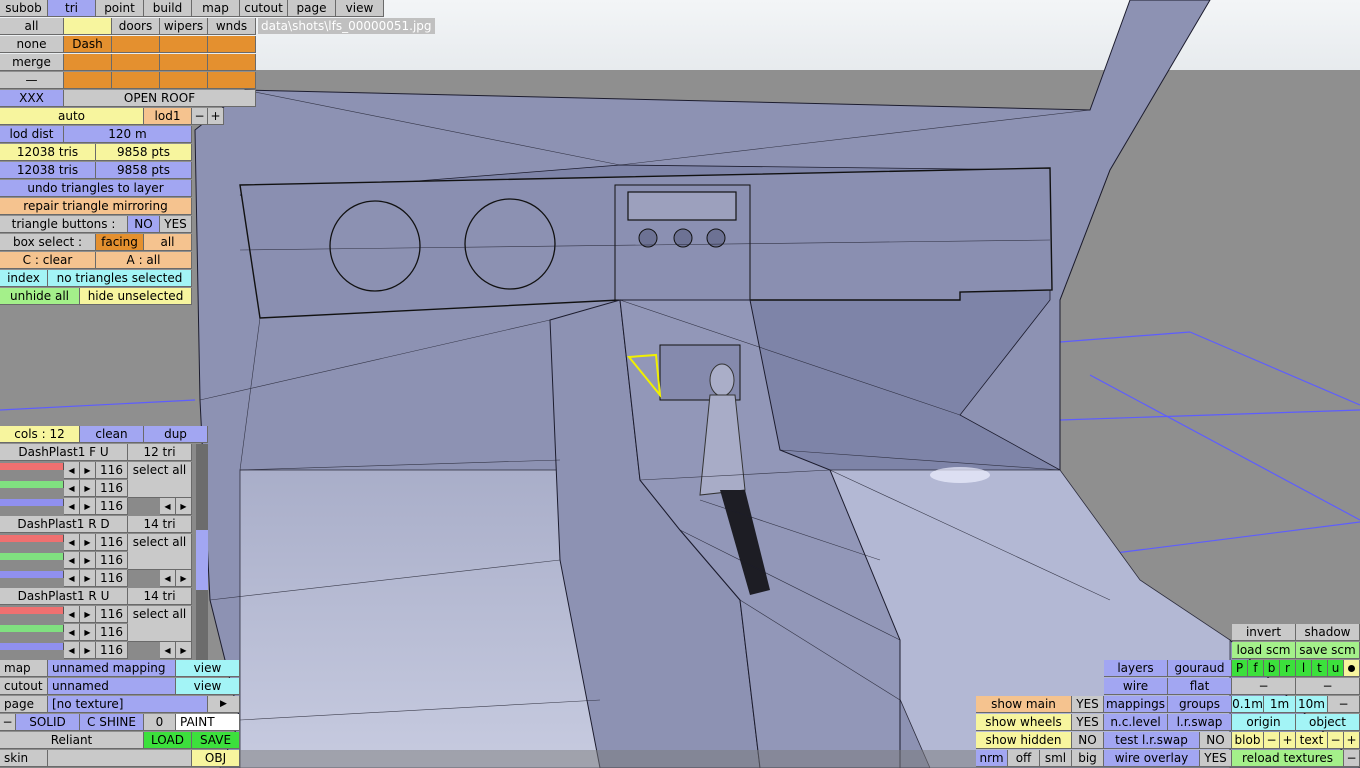  Describe the element at coordinates (208, 686) in the screenshot. I see `cutout-view-button: view` at that location.